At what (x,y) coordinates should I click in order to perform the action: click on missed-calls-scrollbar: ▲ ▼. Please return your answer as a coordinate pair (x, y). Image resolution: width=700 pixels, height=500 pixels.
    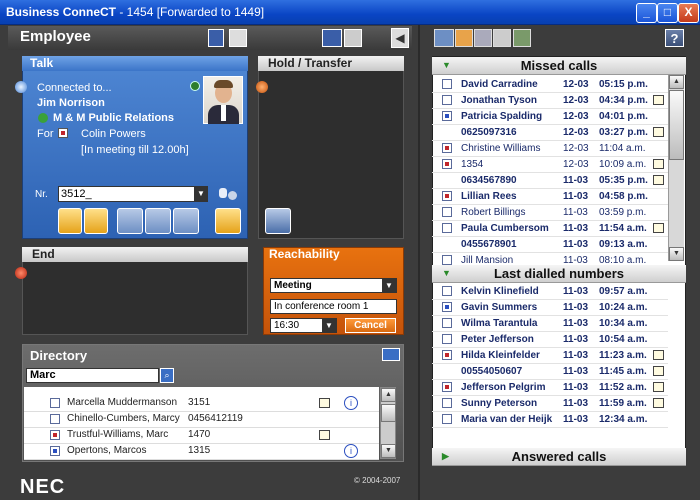
    Looking at the image, I should click on (676, 168).